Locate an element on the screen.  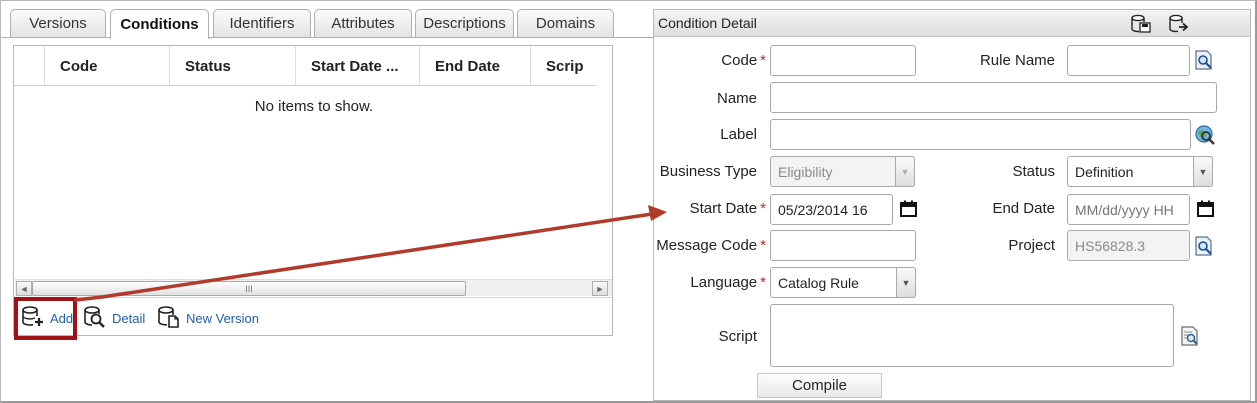
tab-descriptions: Descriptions is located at coordinates (464, 23).